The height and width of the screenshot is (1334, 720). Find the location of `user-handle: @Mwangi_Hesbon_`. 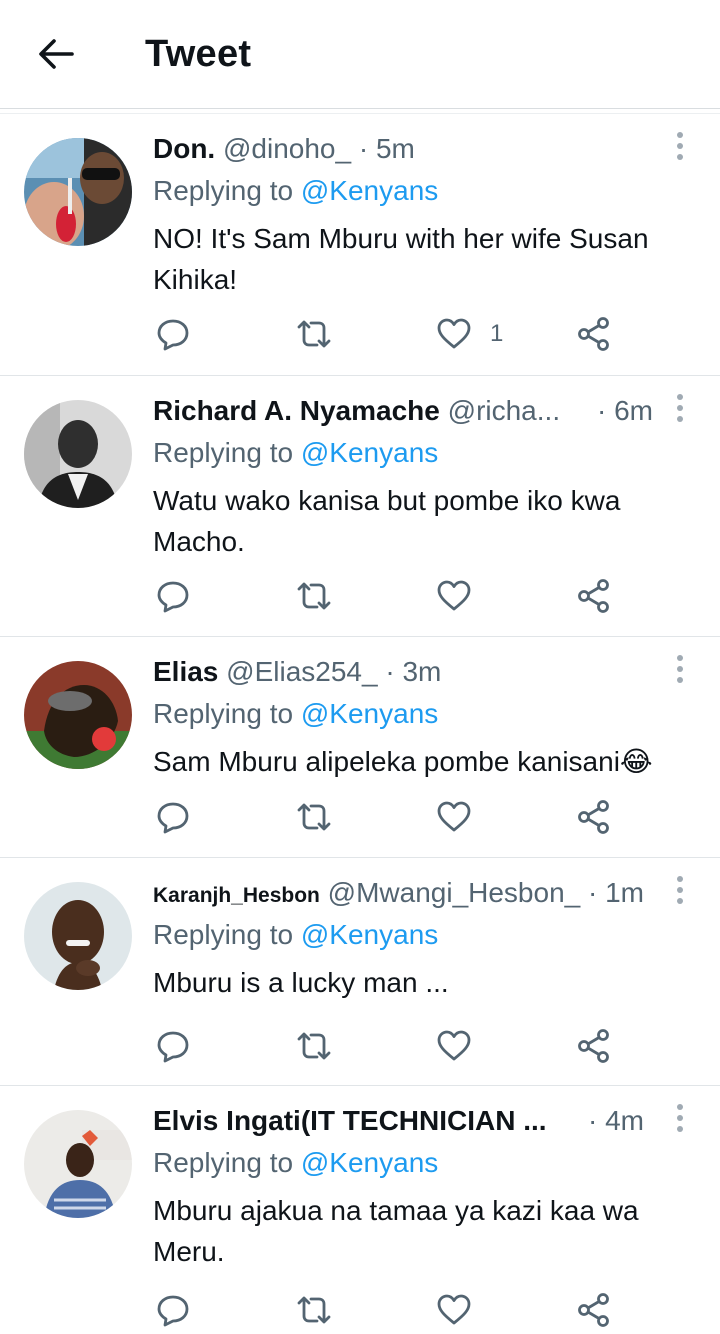

user-handle: @Mwangi_Hesbon_ is located at coordinates (454, 892).